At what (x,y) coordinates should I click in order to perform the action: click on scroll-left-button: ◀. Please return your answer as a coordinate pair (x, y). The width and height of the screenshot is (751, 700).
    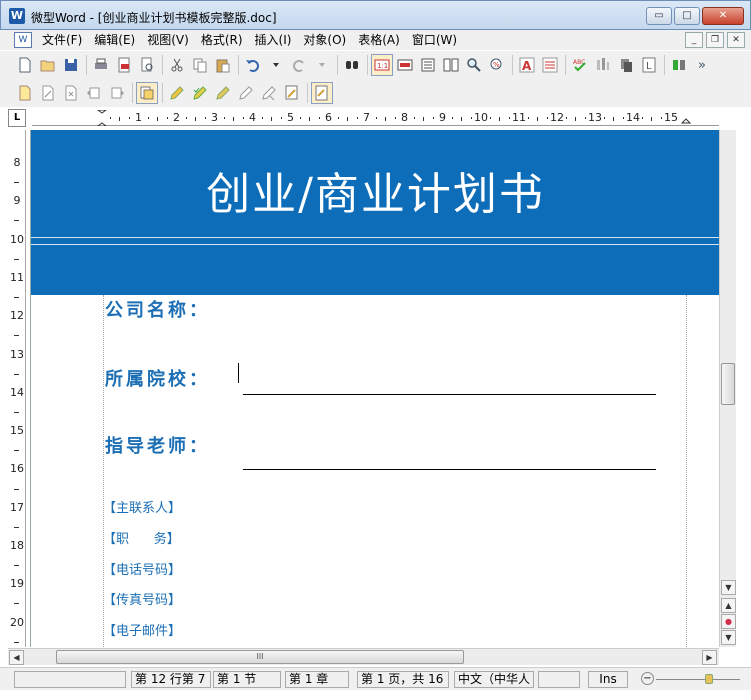
    Looking at the image, I should click on (16, 657).